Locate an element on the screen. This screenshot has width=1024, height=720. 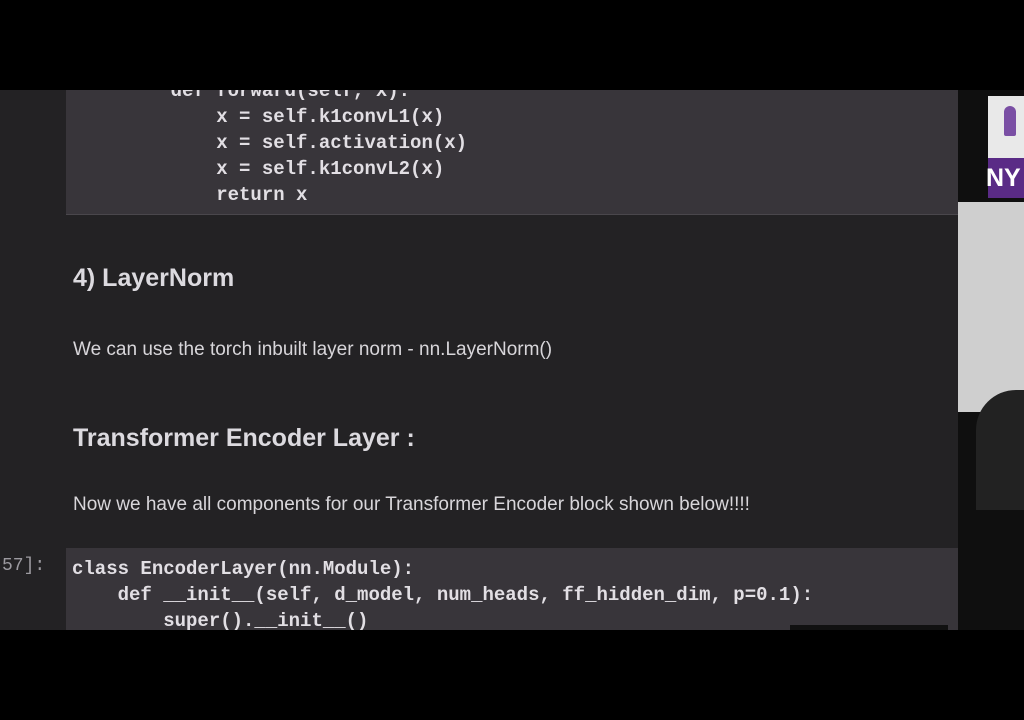
presenter-image is located at coordinates (991, 307).